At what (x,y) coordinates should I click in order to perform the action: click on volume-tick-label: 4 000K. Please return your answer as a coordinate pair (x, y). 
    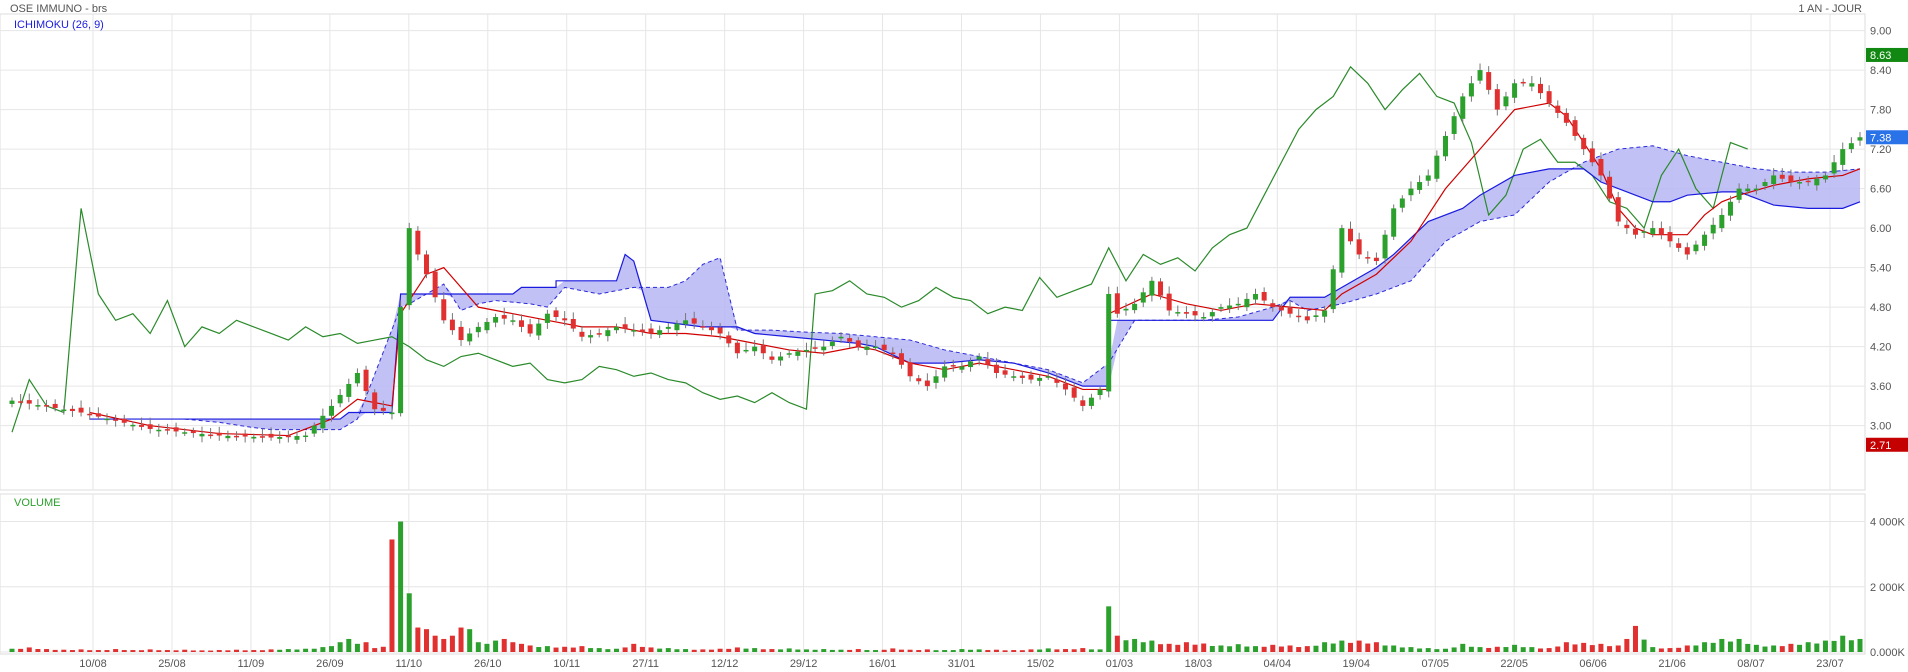
    Looking at the image, I should click on (1888, 523).